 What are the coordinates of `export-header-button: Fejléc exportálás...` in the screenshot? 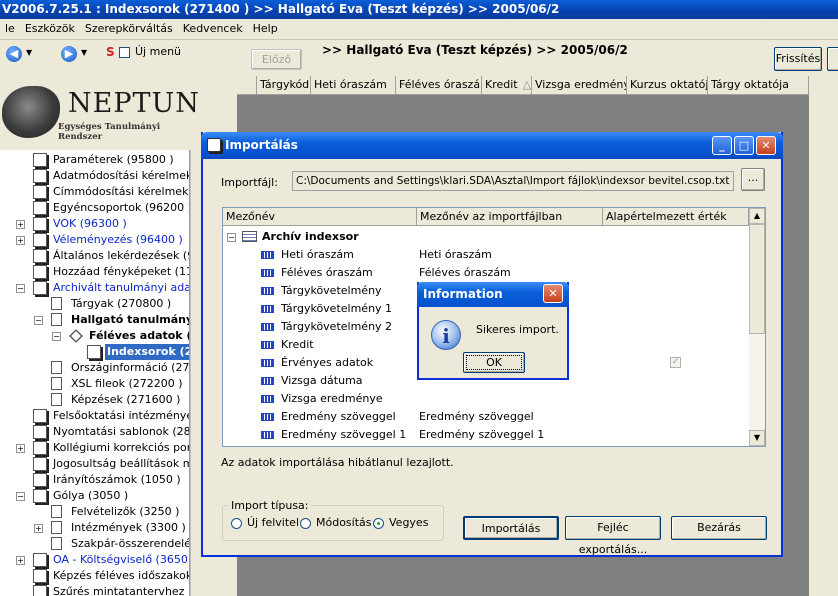 It's located at (613, 536).